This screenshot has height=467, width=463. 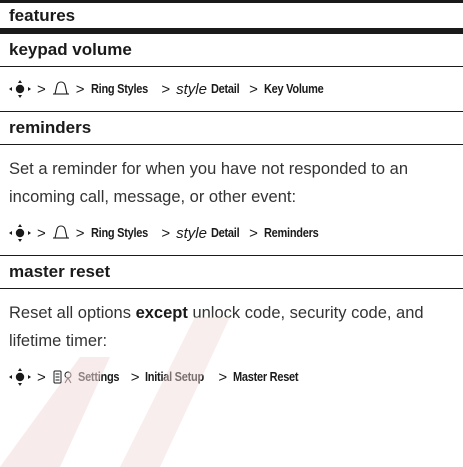 What do you see at coordinates (175, 377) in the screenshot?
I see `path-detail-label: Initial Setup` at bounding box center [175, 377].